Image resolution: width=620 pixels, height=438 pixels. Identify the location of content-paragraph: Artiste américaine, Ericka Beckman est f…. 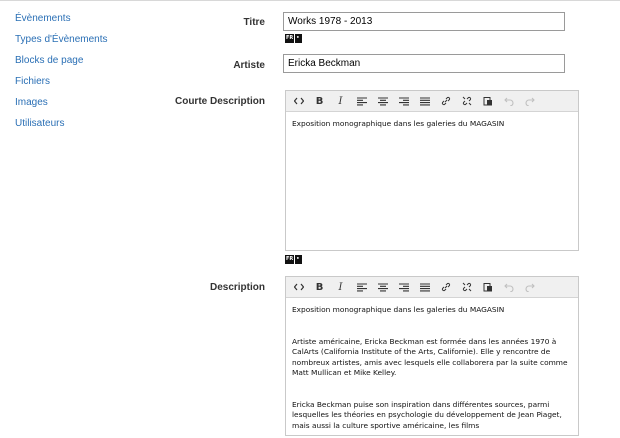
(430, 357).